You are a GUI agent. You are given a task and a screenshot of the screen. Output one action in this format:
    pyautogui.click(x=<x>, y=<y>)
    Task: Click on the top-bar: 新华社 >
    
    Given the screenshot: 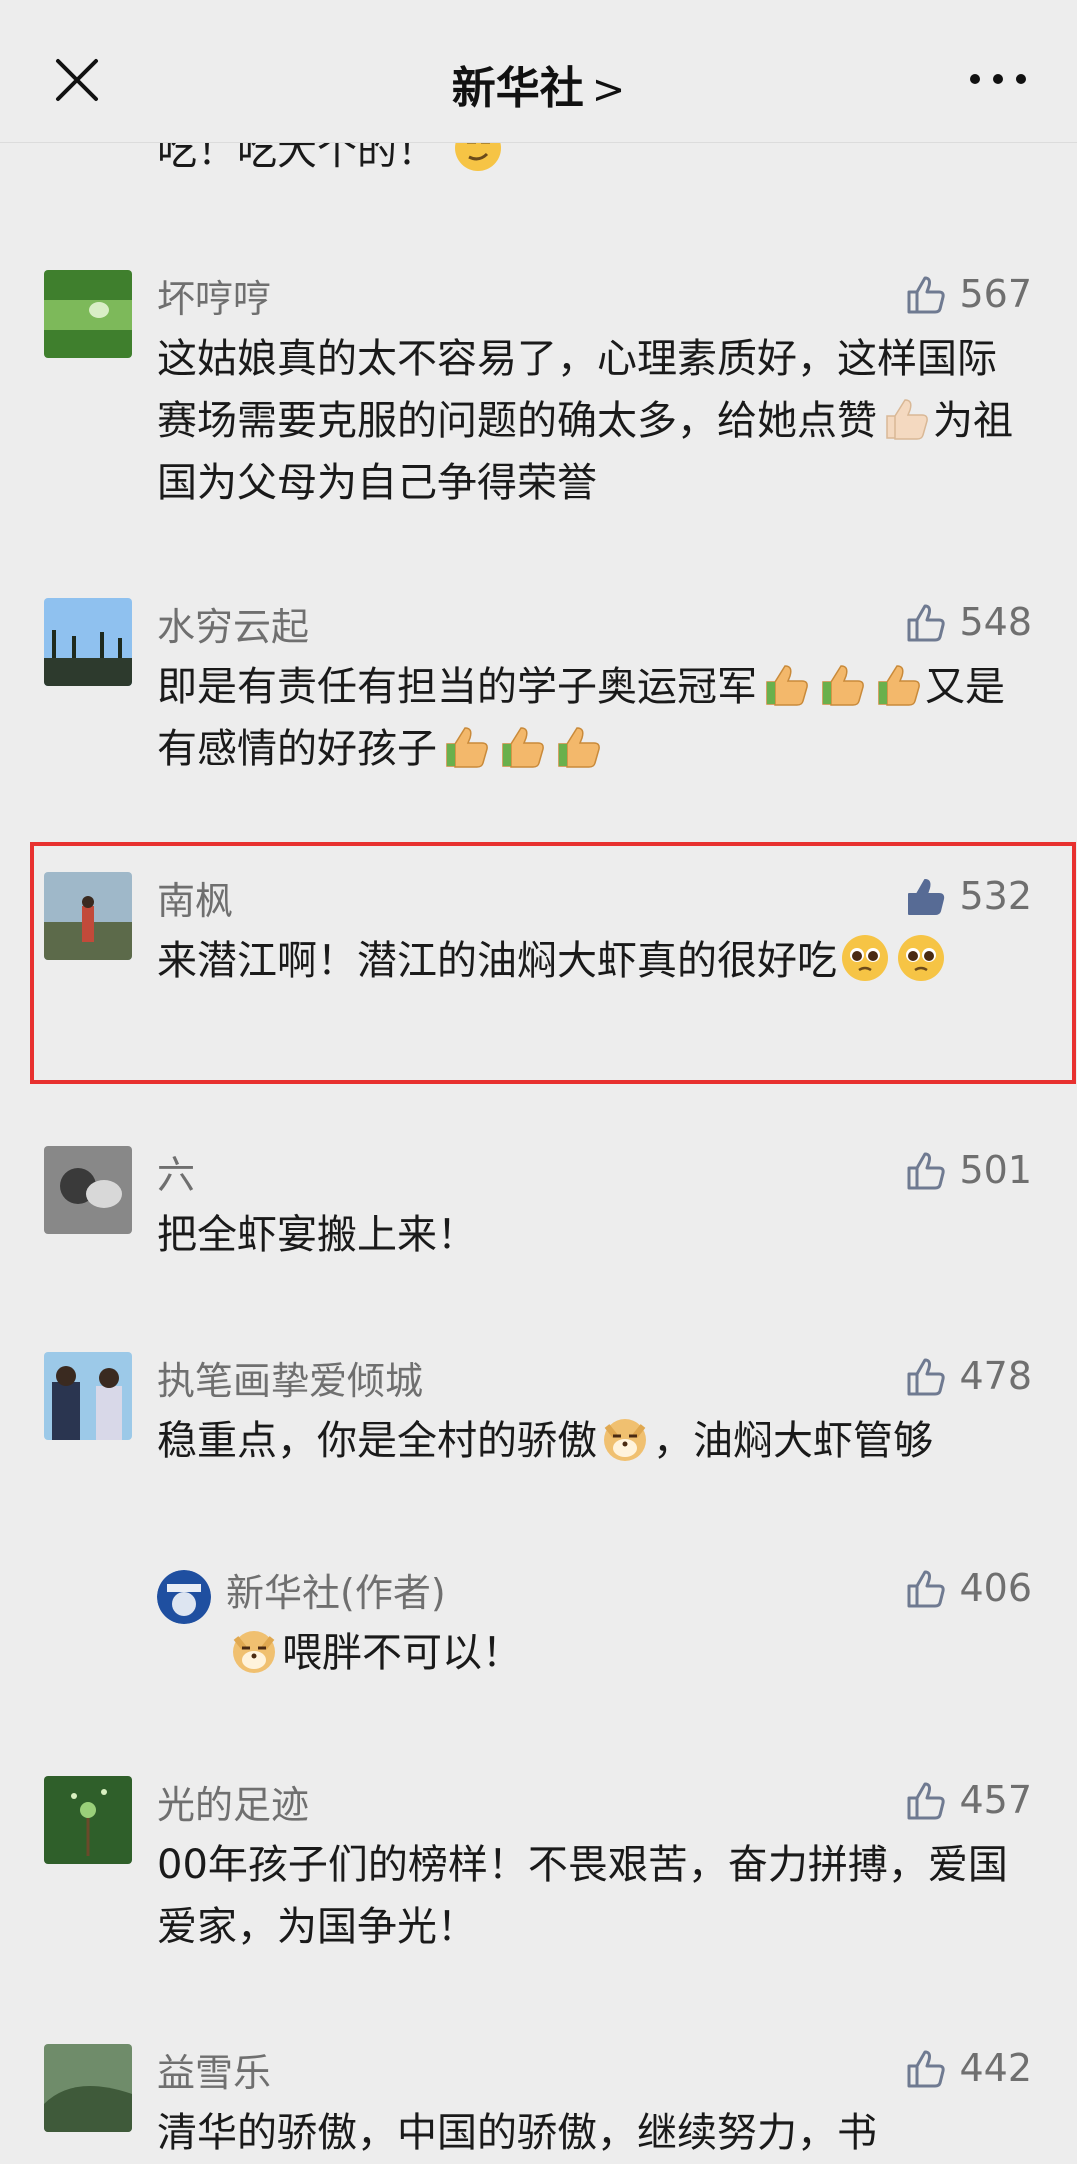 What is the action you would take?
    pyautogui.click(x=538, y=71)
    